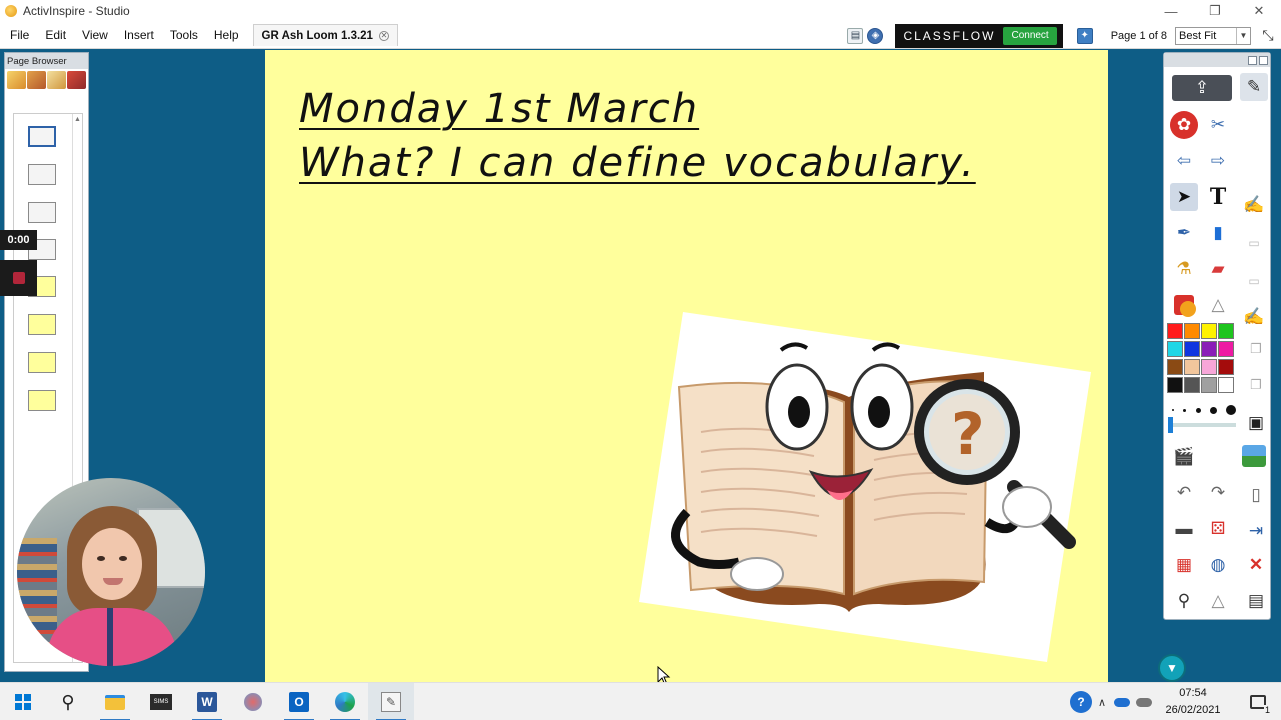 This screenshot has width=1281, height=720. Describe the element at coordinates (139, 35) in the screenshot. I see `menu-insert: Insert` at that location.